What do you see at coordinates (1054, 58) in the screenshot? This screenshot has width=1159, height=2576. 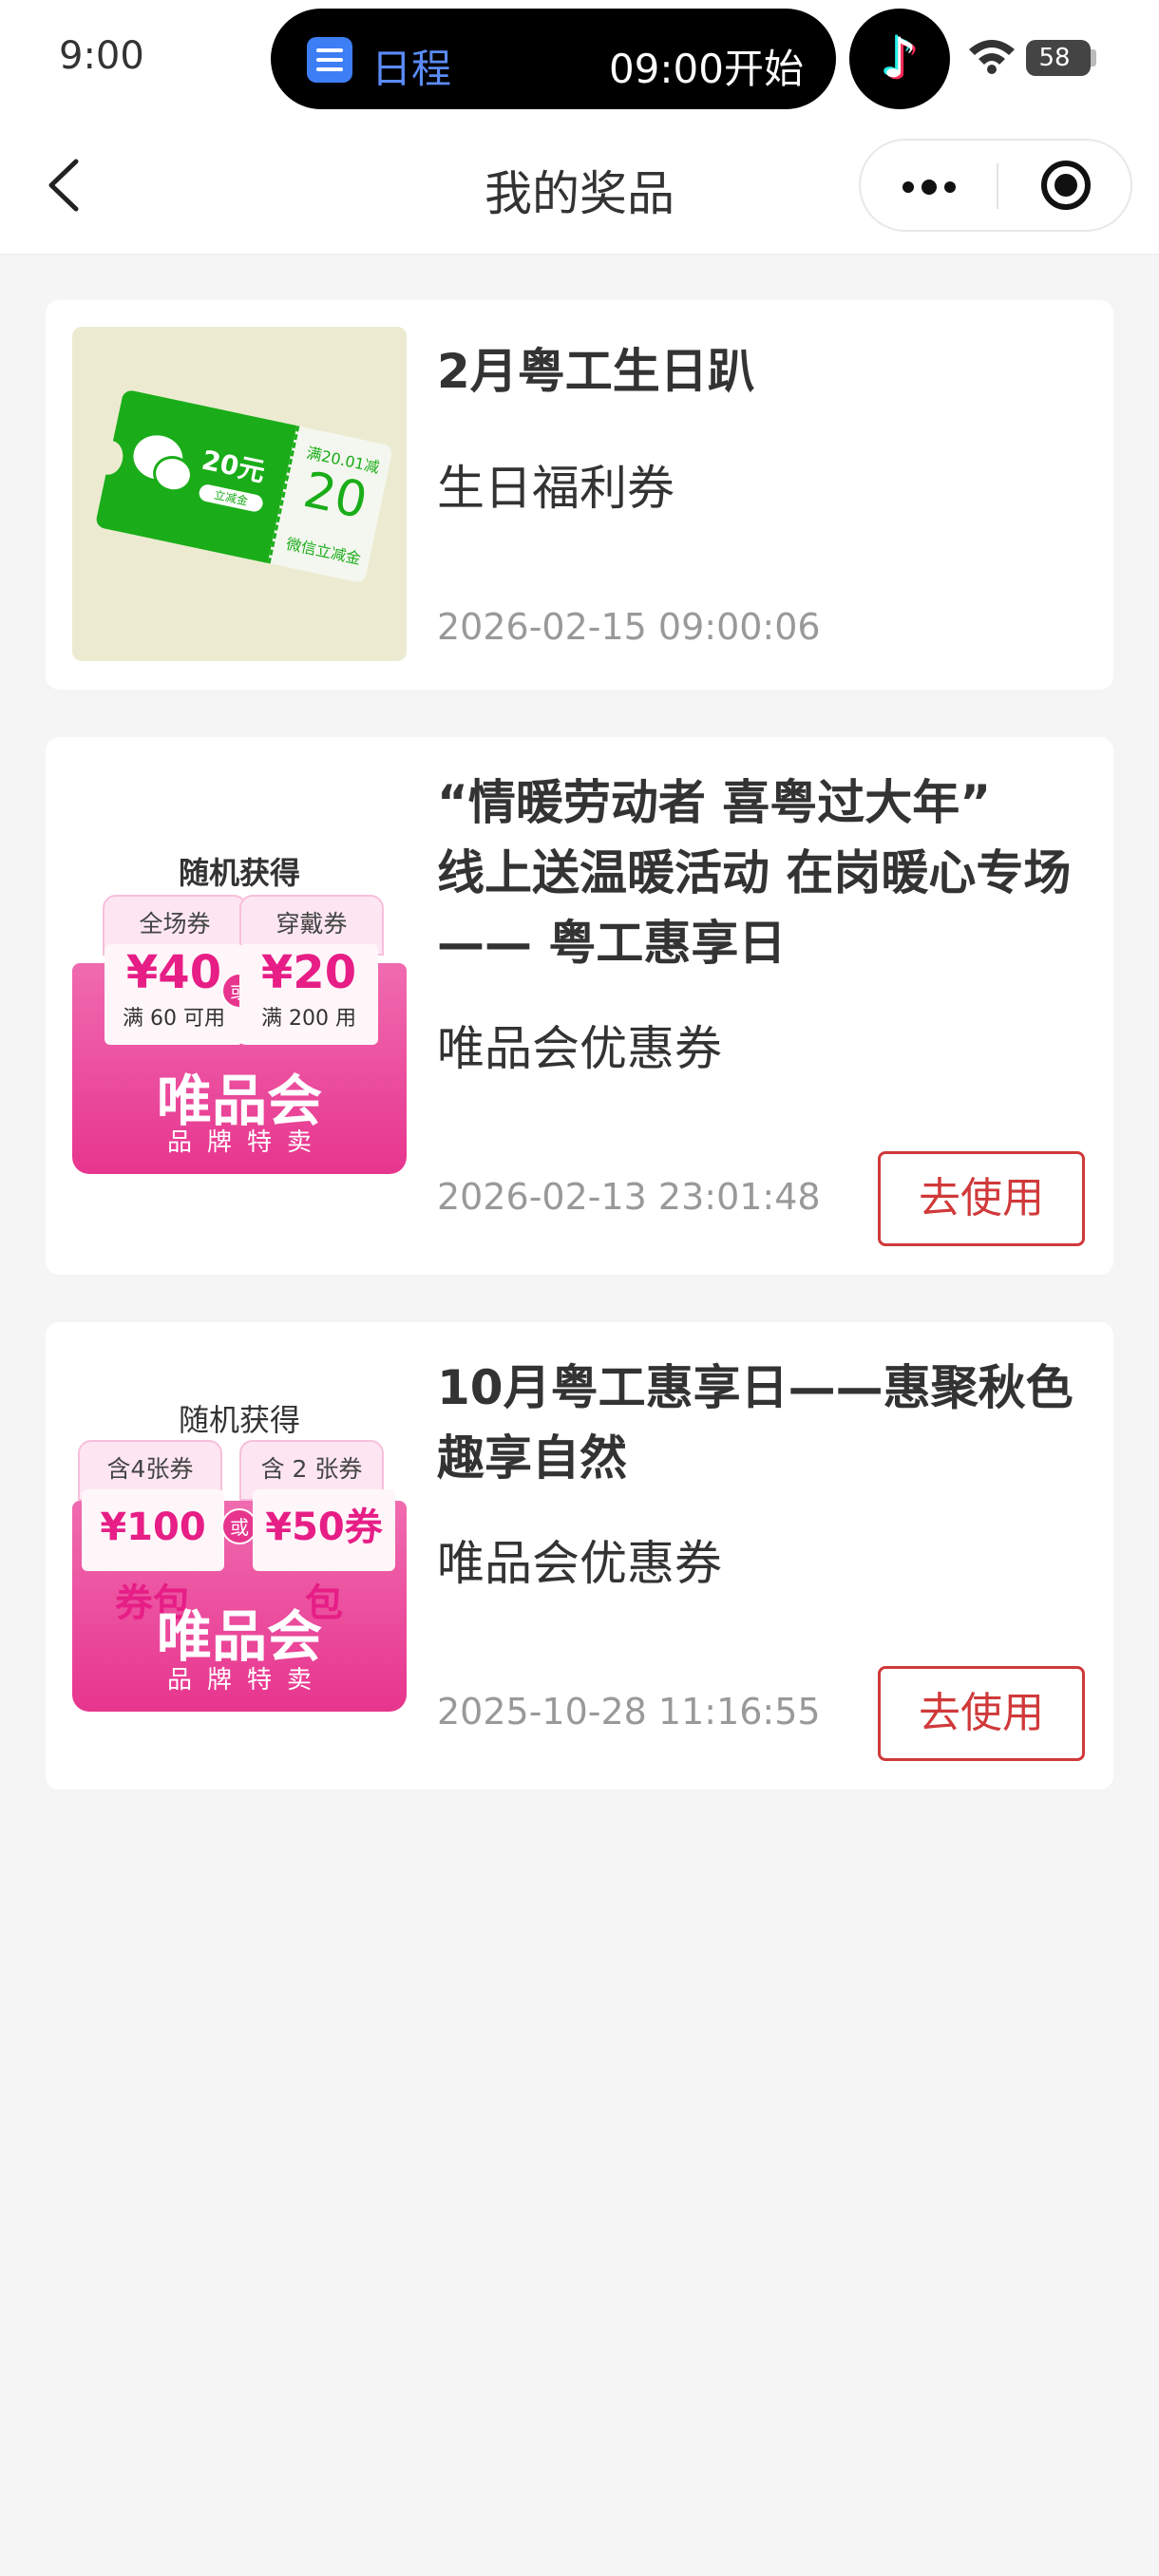 I see `battery-level: 58` at bounding box center [1054, 58].